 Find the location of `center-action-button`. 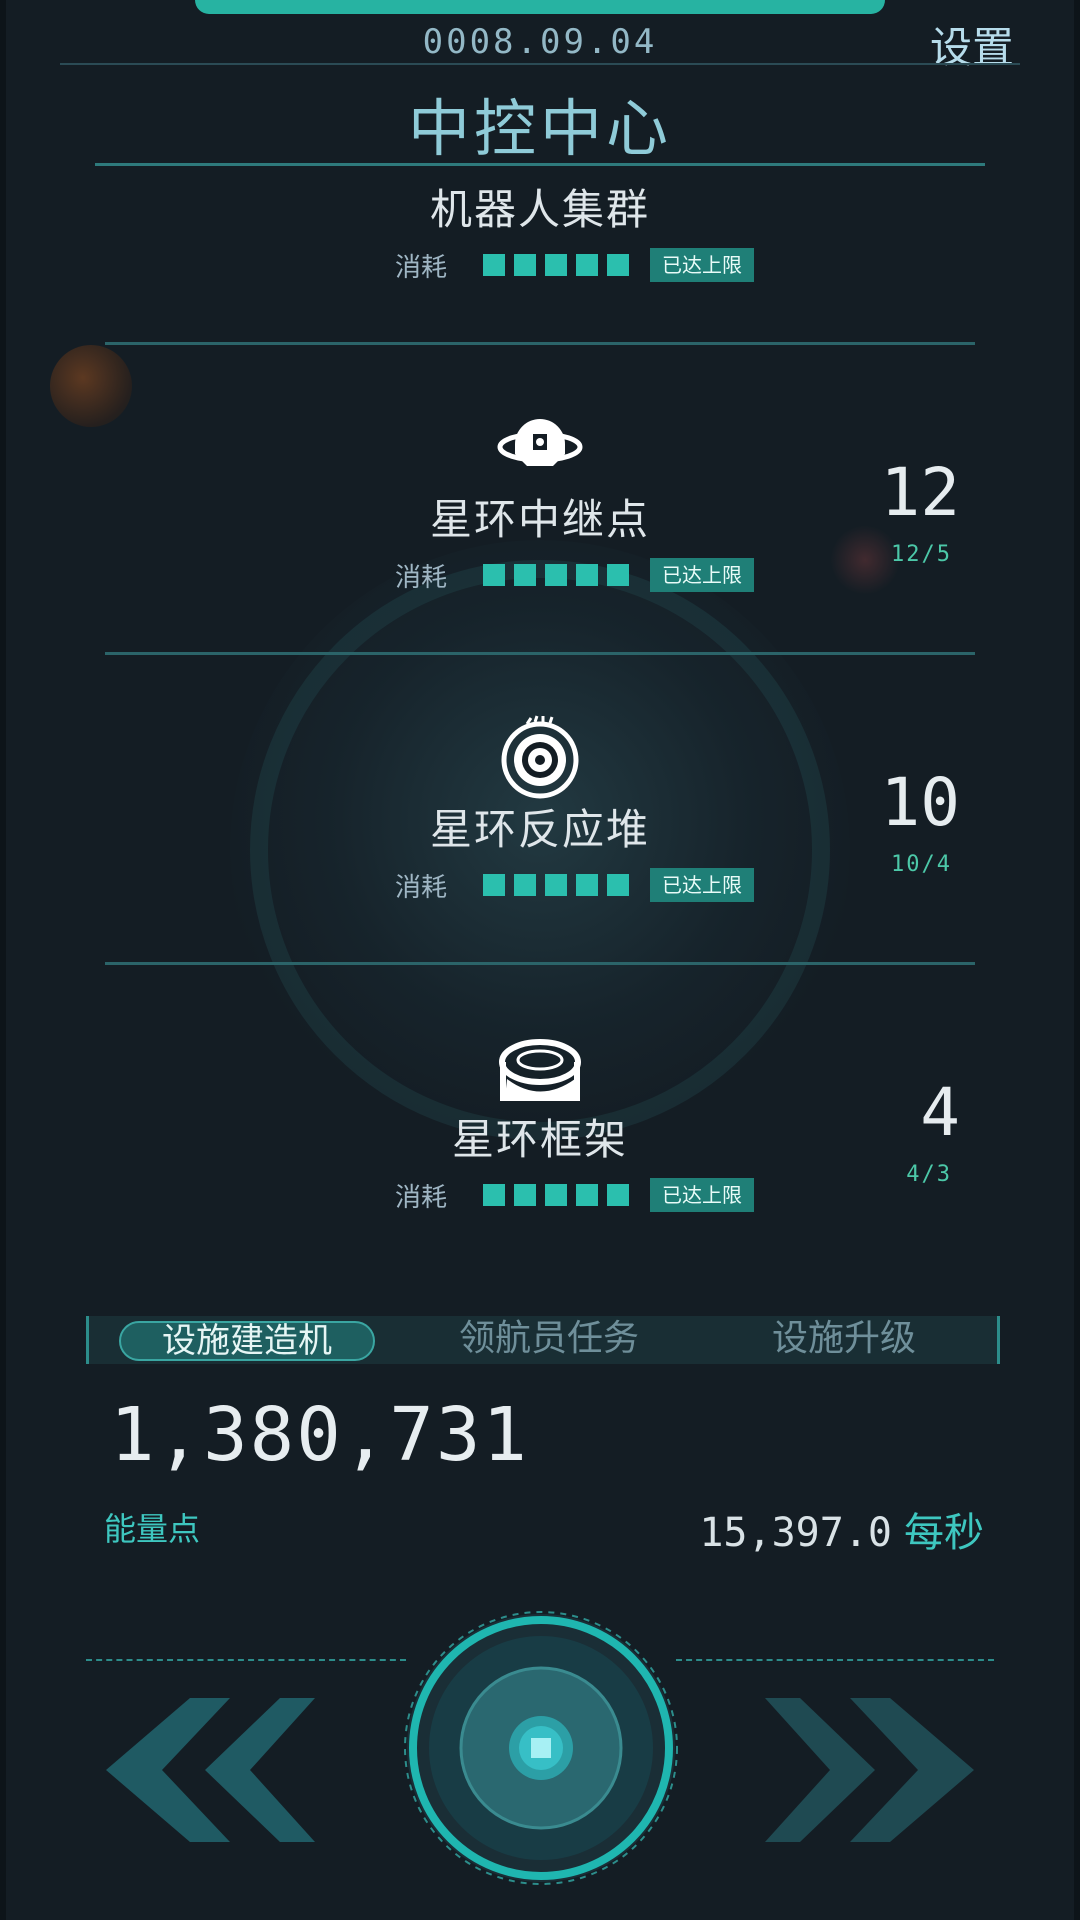

center-action-button is located at coordinates (541, 1748).